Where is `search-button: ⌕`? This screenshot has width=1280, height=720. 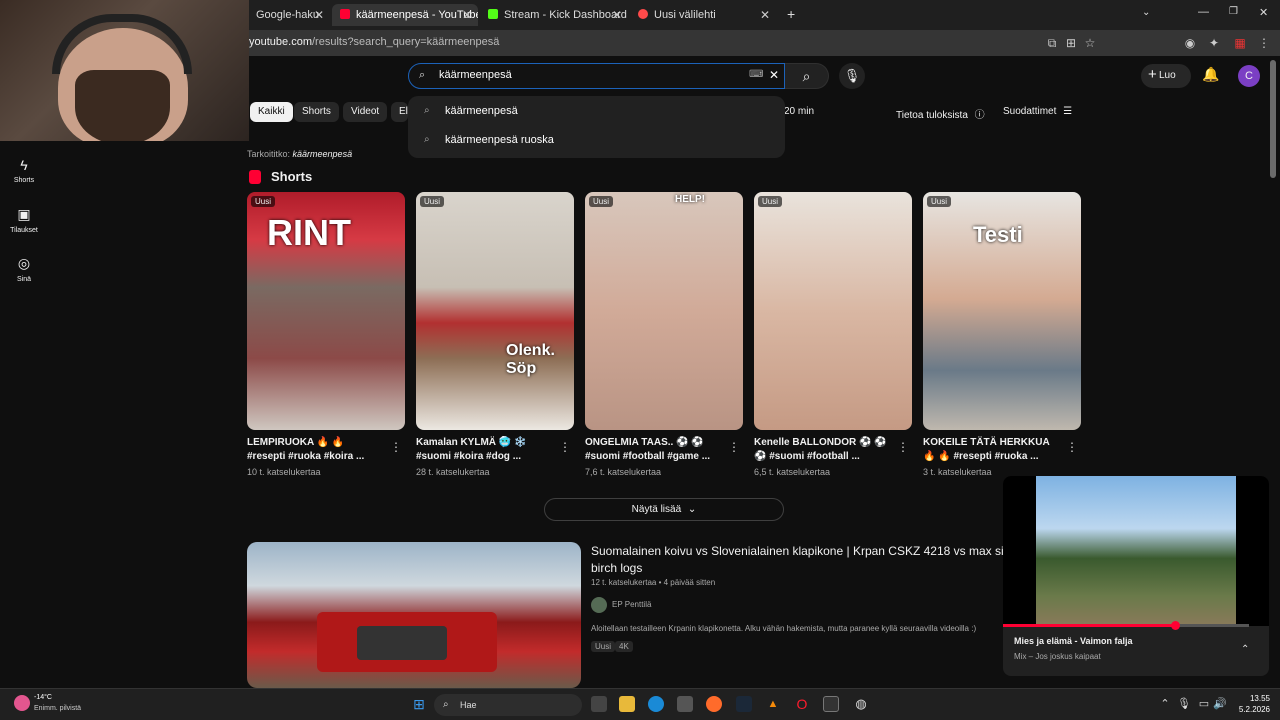 search-button: ⌕ is located at coordinates (807, 76).